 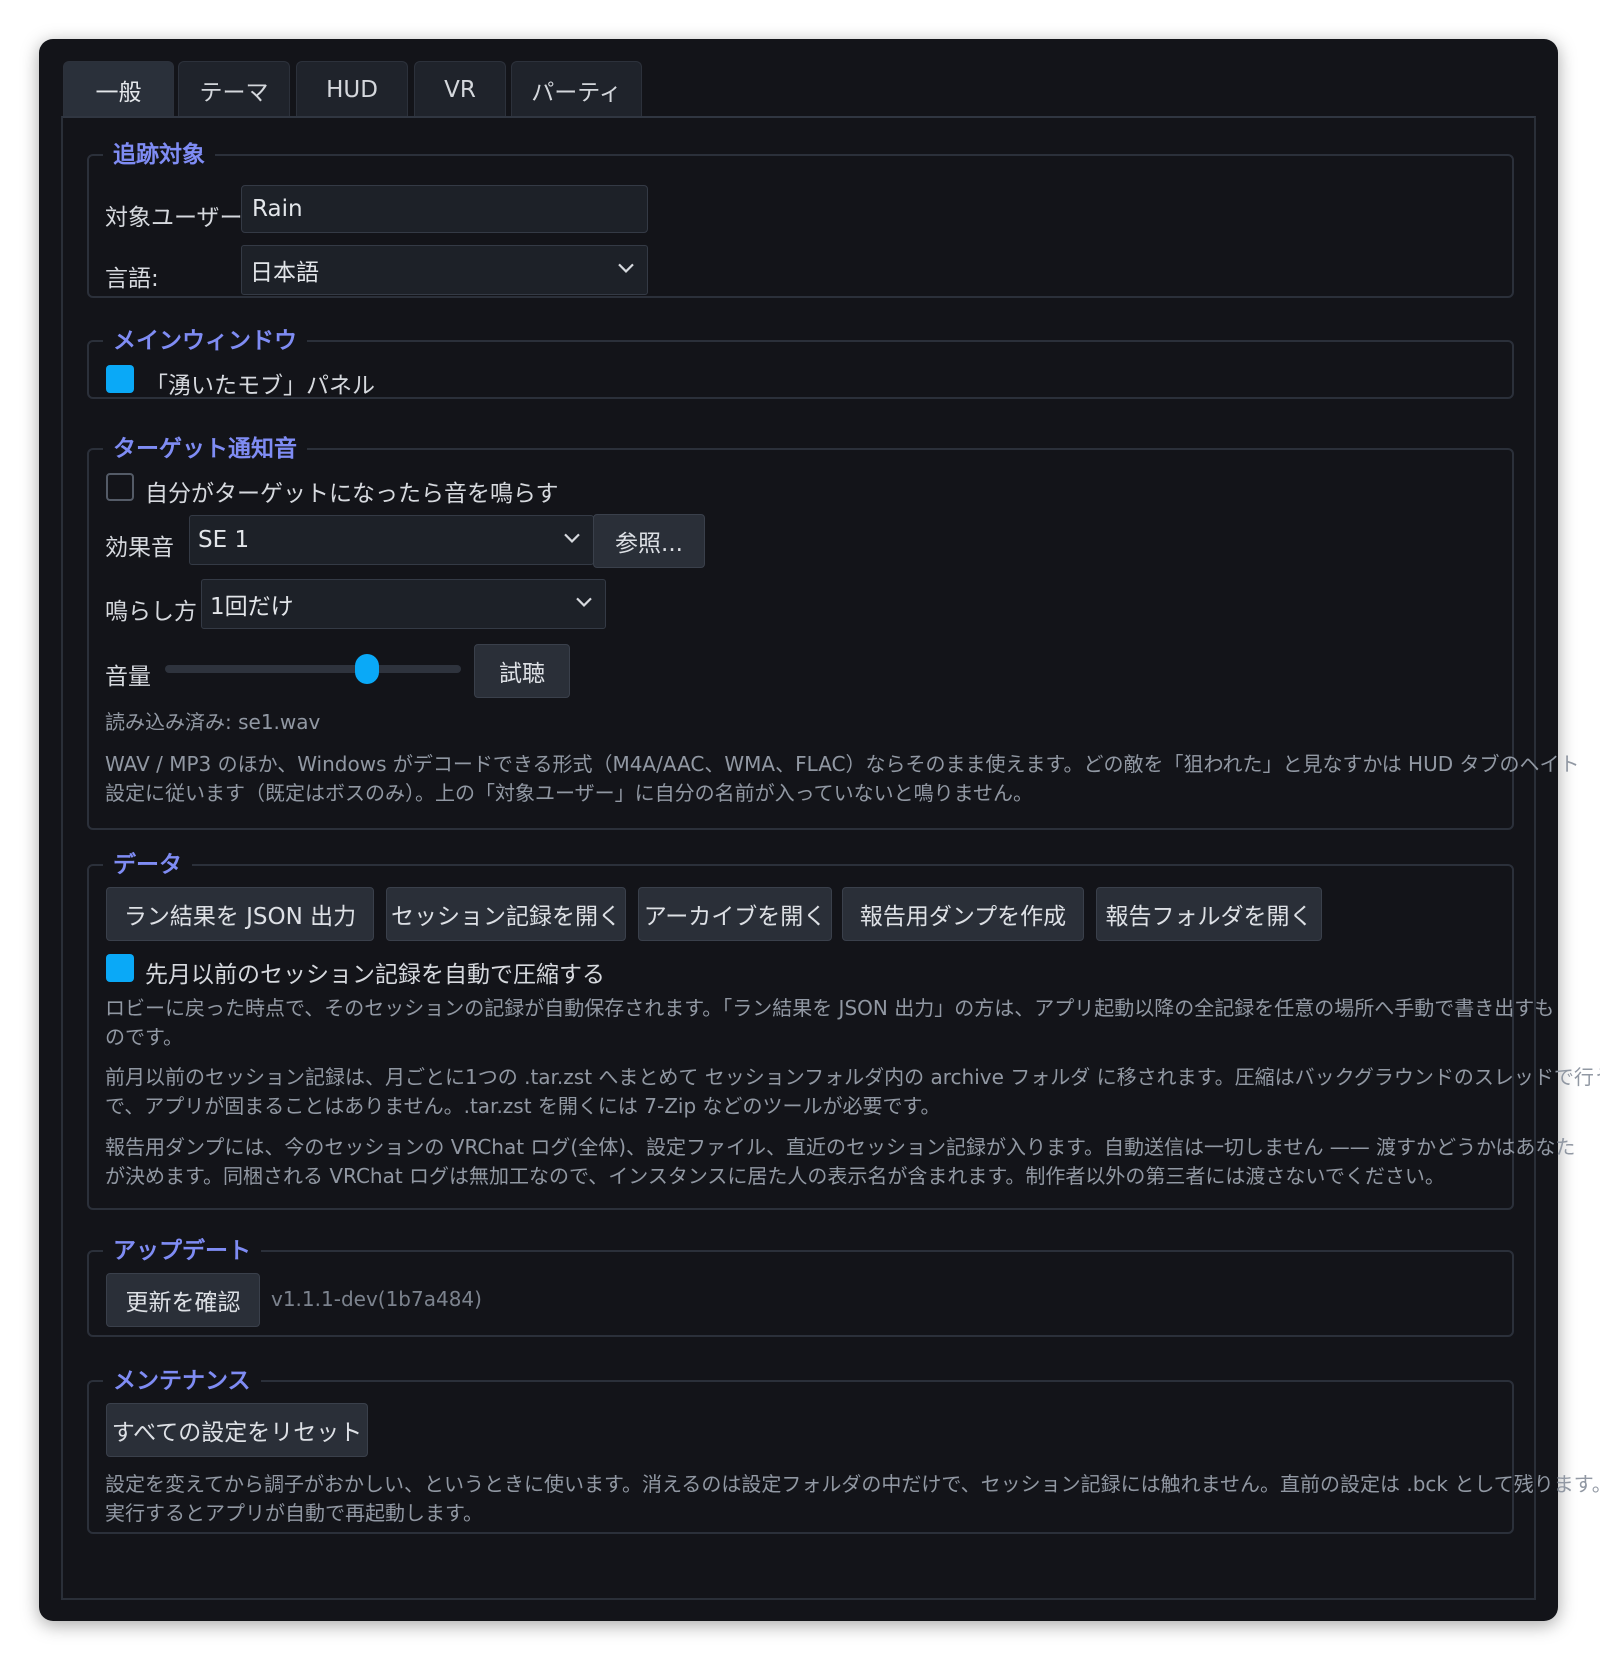 I want to click on tab-general: 一般, so click(x=118, y=89).